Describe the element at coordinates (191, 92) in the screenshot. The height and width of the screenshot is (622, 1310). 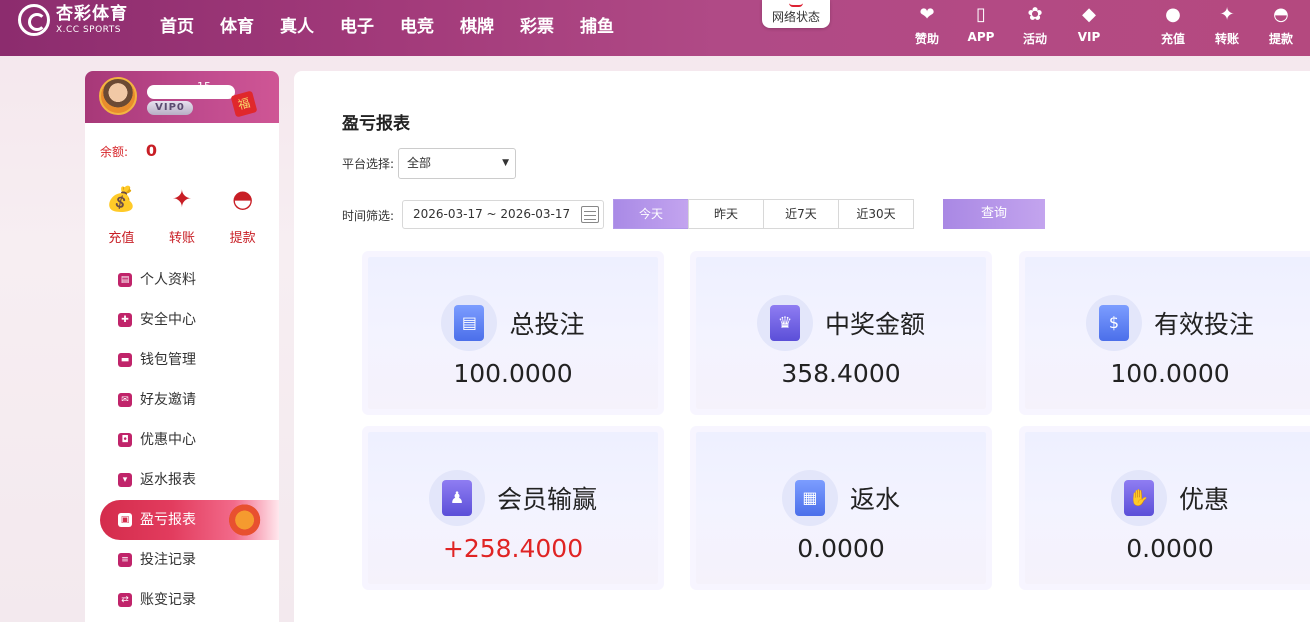
I see `username-mask` at that location.